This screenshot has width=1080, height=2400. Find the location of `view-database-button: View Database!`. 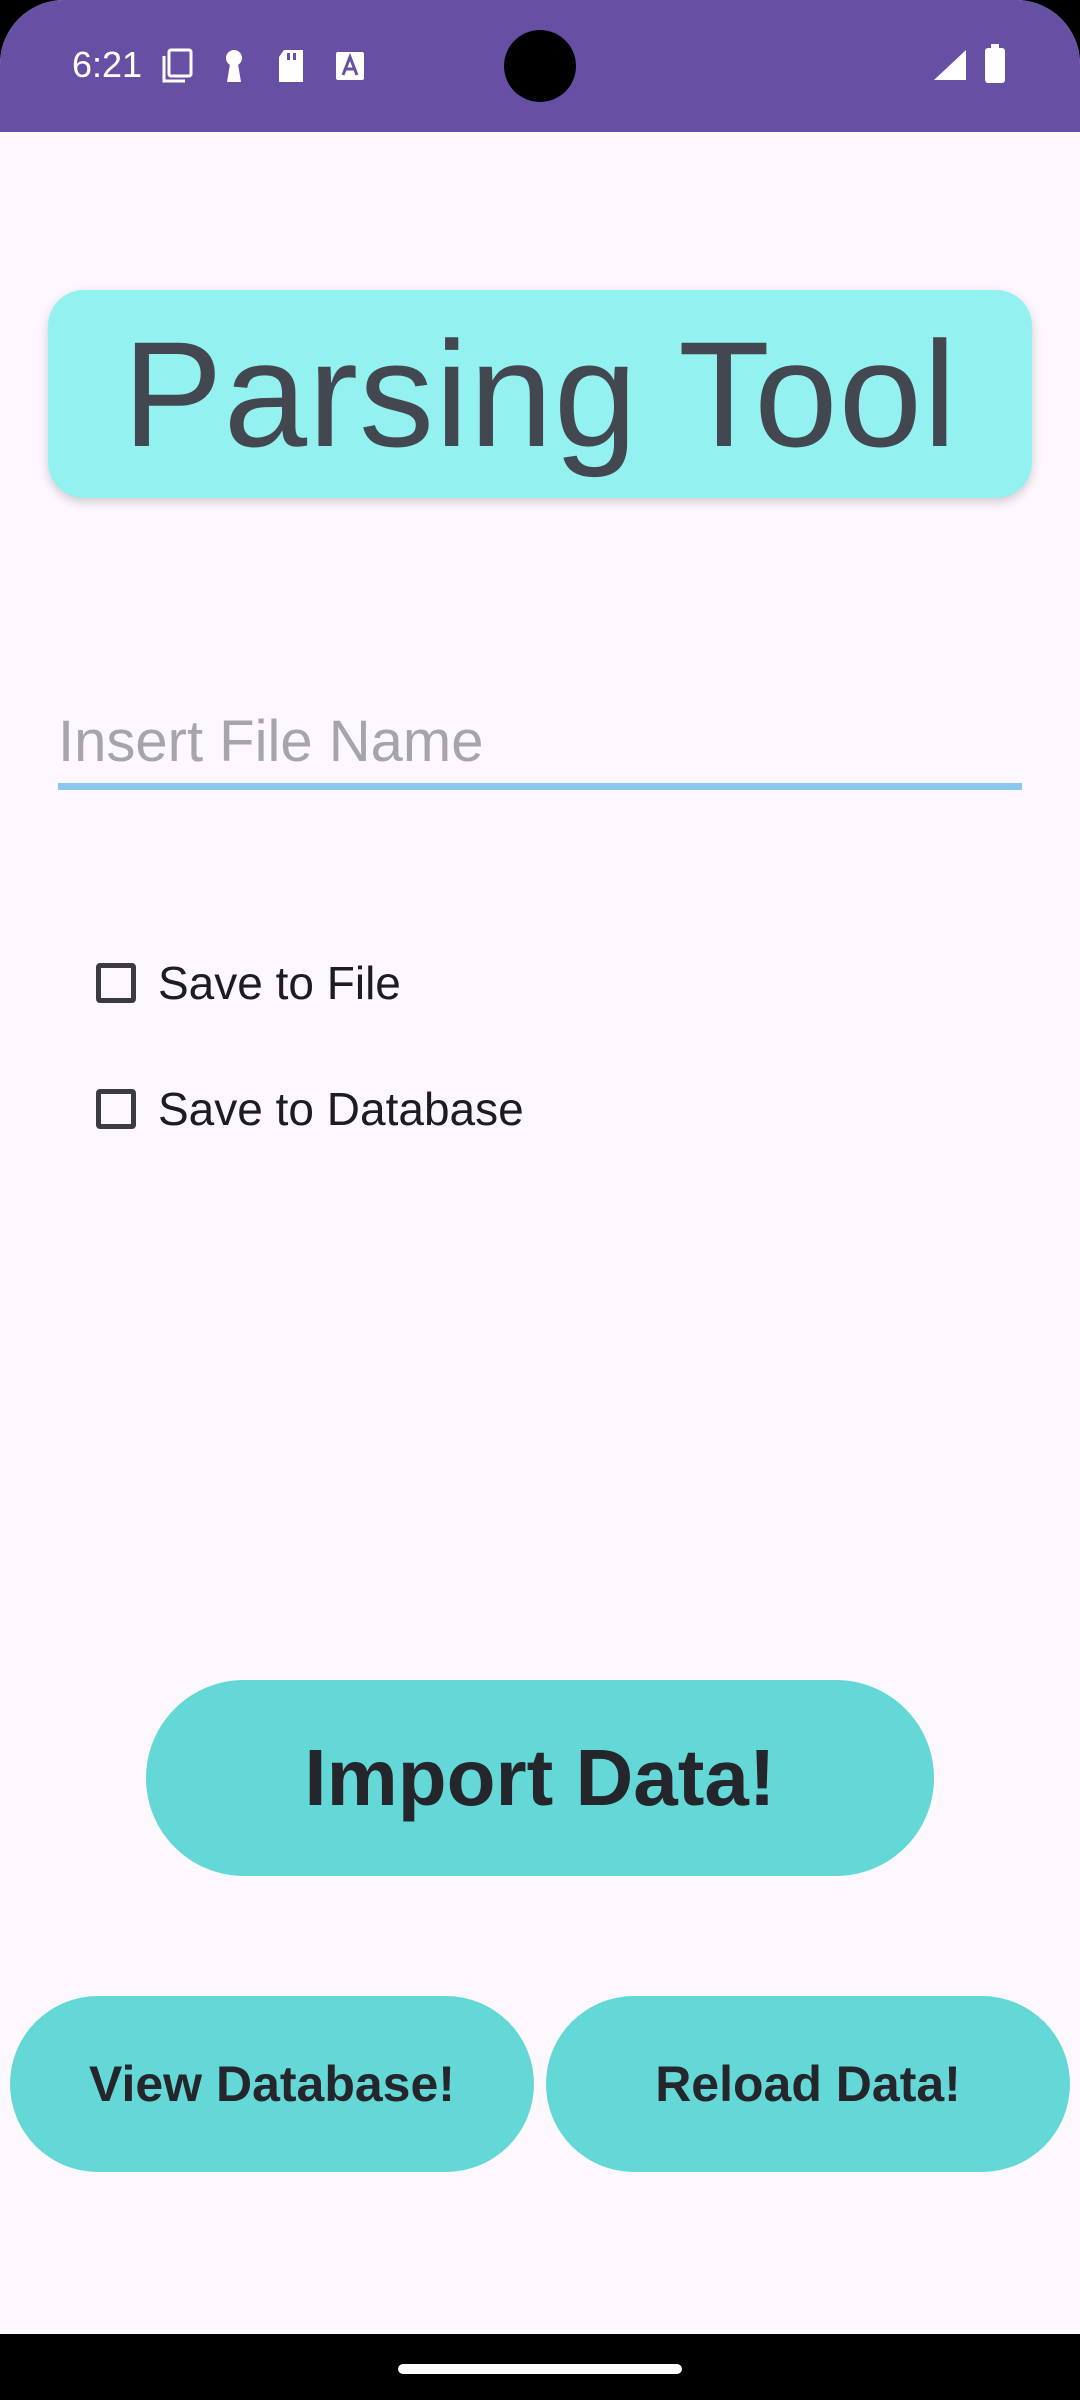

view-database-button: View Database! is located at coordinates (272, 2084).